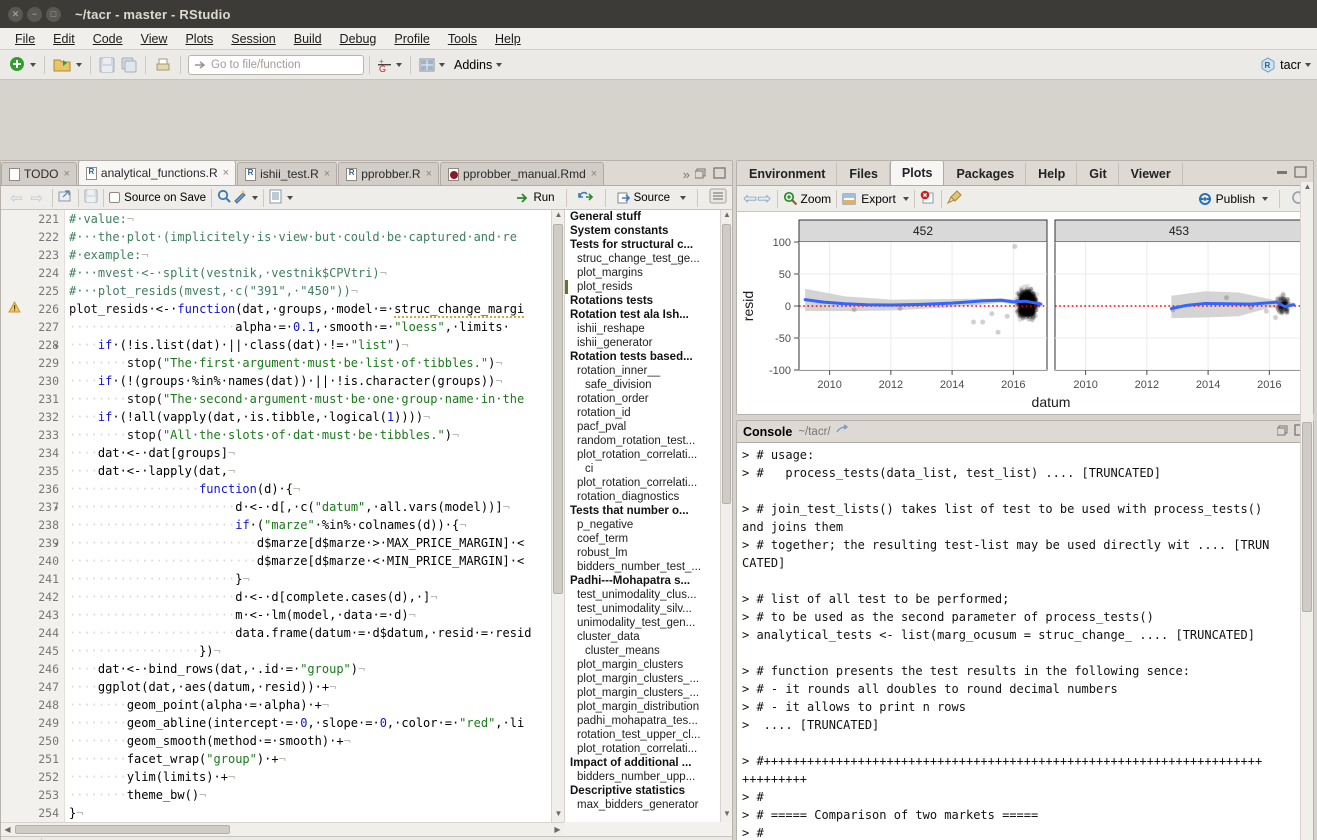 The image size is (1317, 840). What do you see at coordinates (648, 301) in the screenshot?
I see `outline-item: Rotations tests` at bounding box center [648, 301].